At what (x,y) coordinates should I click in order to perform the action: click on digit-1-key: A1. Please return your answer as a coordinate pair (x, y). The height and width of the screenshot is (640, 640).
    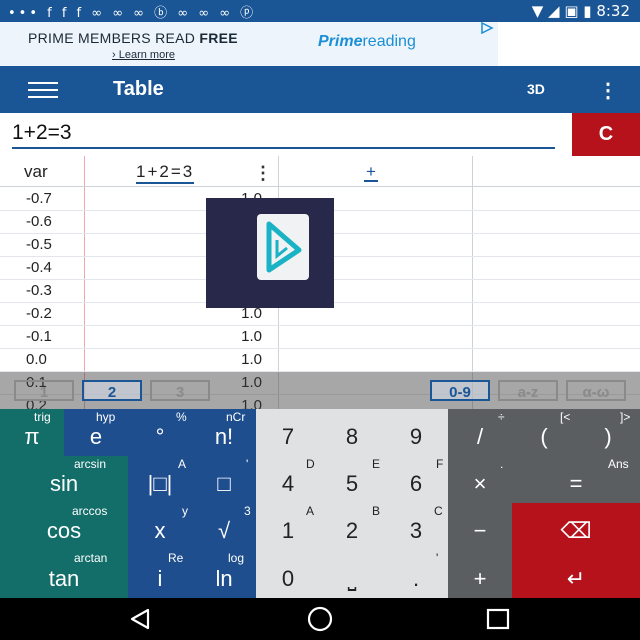
    Looking at the image, I should click on (288, 526).